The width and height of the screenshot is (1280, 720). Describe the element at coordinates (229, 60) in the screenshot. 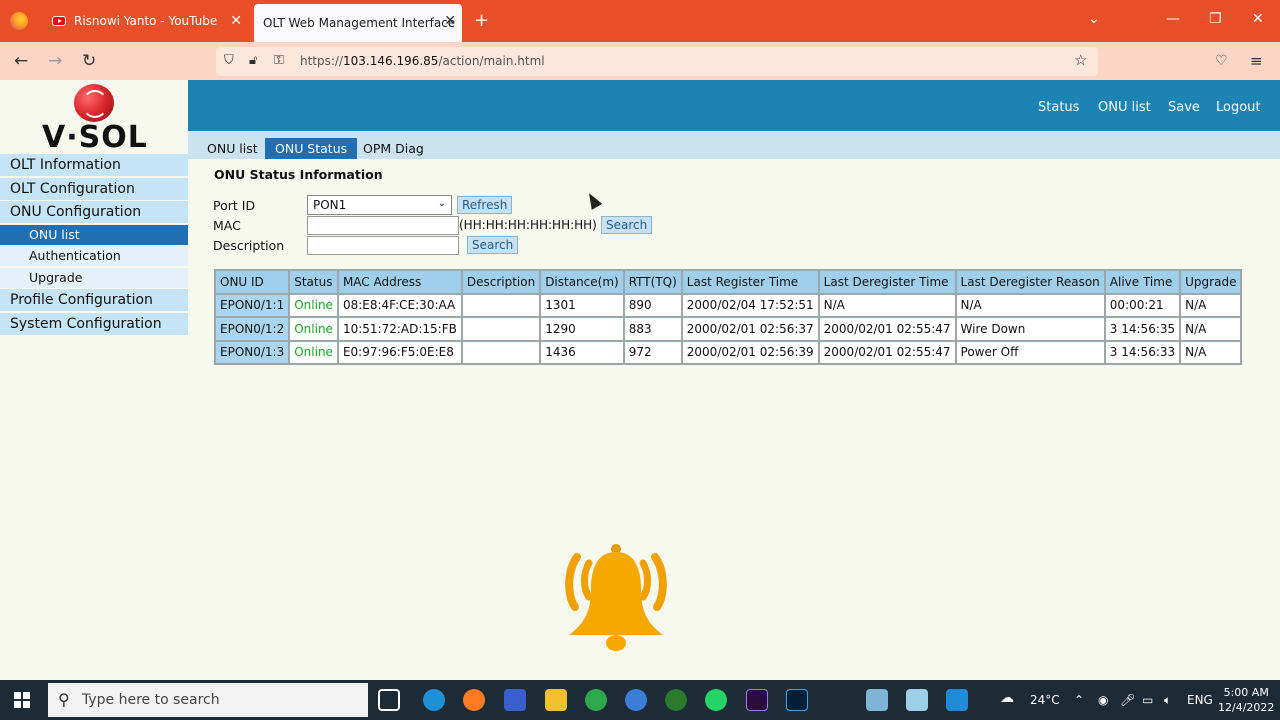

I see `shield-icon: ⛉` at that location.